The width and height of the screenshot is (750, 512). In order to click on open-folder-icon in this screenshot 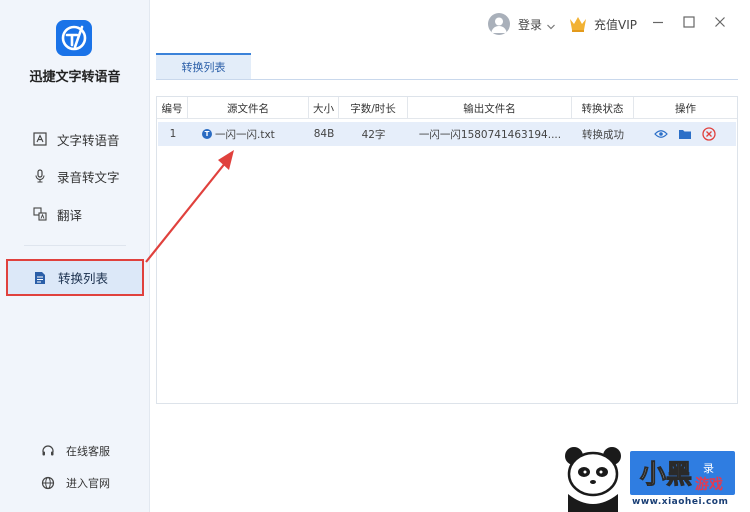, I will do `click(685, 134)`.